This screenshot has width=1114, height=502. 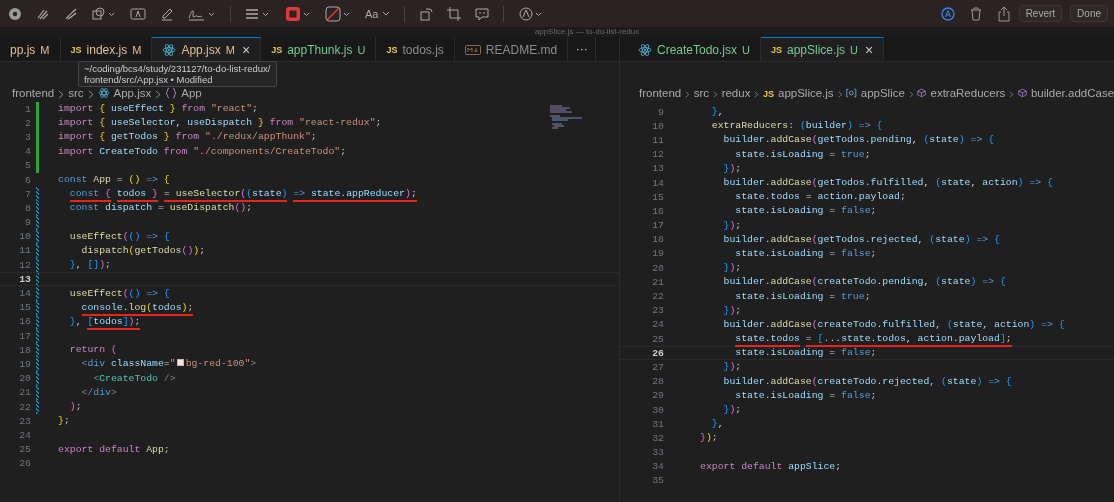 I want to click on editor-tab: JS appSlice.js U ×, so click(x=823, y=49).